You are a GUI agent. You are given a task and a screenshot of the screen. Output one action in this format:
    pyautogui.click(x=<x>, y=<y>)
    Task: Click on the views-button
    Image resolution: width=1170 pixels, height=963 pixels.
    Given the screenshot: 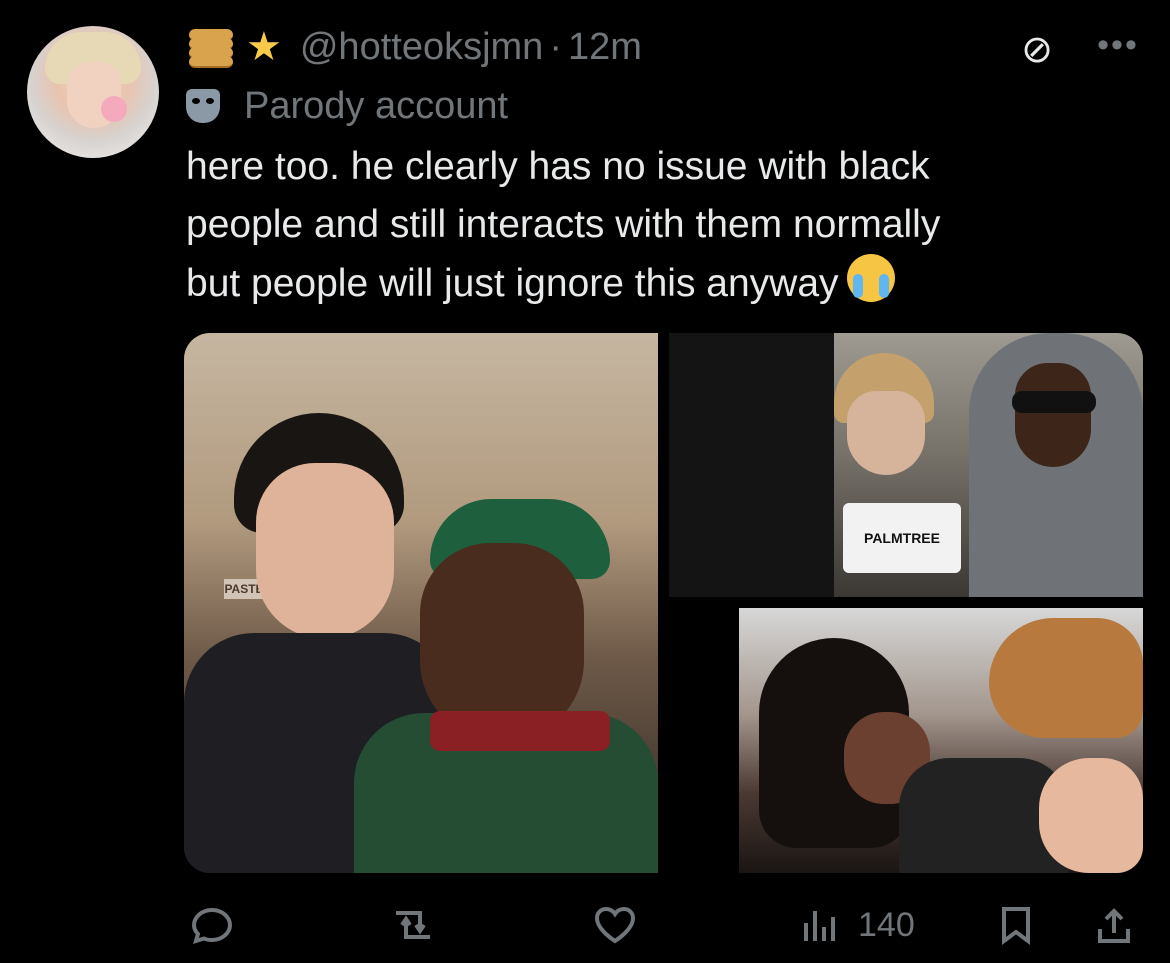 What is the action you would take?
    pyautogui.click(x=820, y=925)
    